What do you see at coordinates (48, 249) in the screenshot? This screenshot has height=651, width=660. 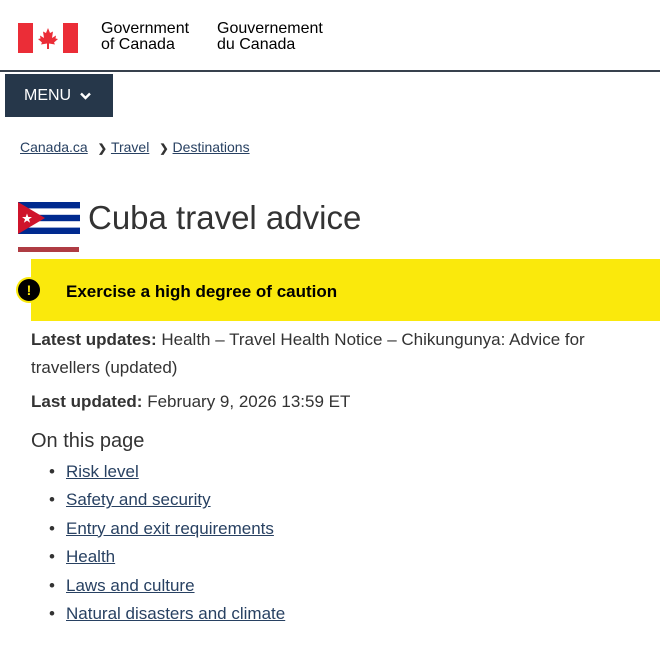 I see `title-underline` at bounding box center [48, 249].